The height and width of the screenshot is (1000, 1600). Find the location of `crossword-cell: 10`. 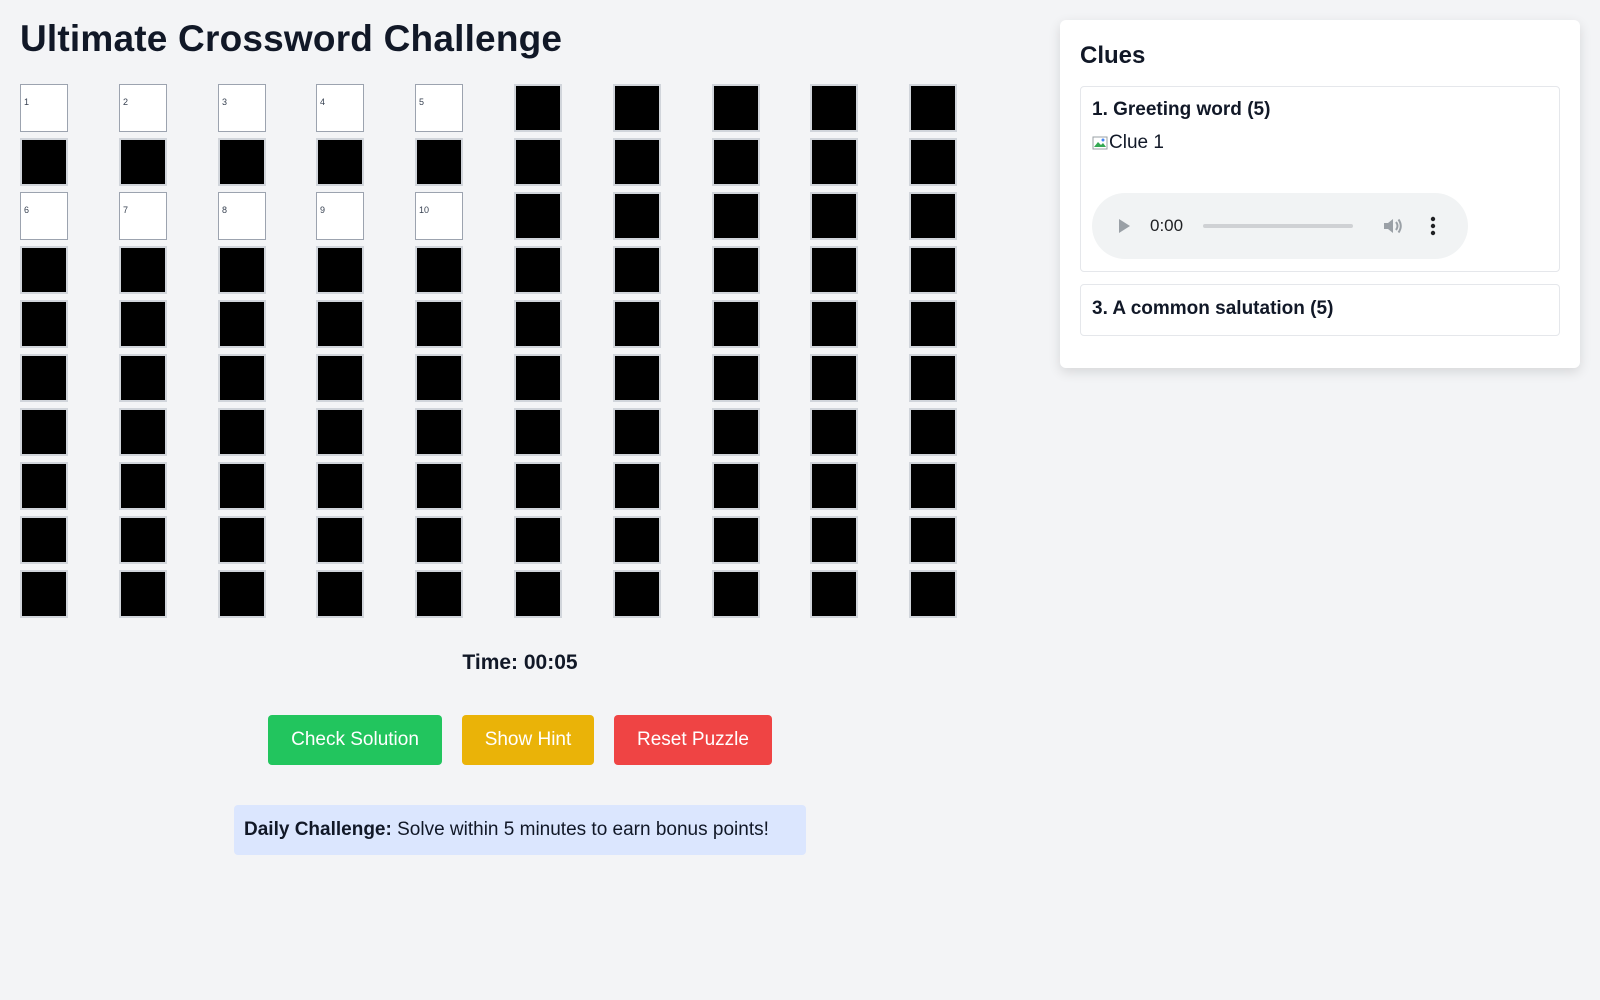

crossword-cell: 10 is located at coordinates (439, 216).